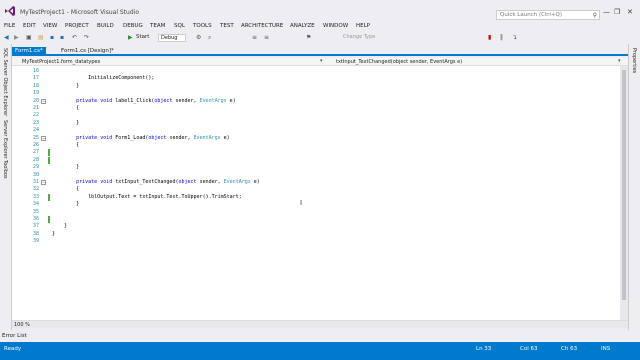  What do you see at coordinates (266, 37) in the screenshot?
I see `uncomment-icon: ≡` at bounding box center [266, 37].